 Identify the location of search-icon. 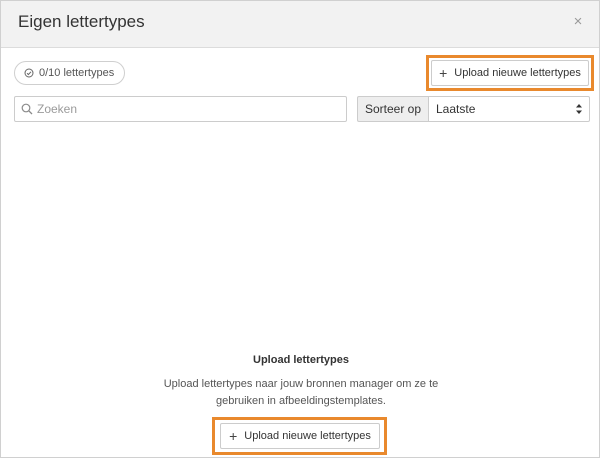
(27, 109).